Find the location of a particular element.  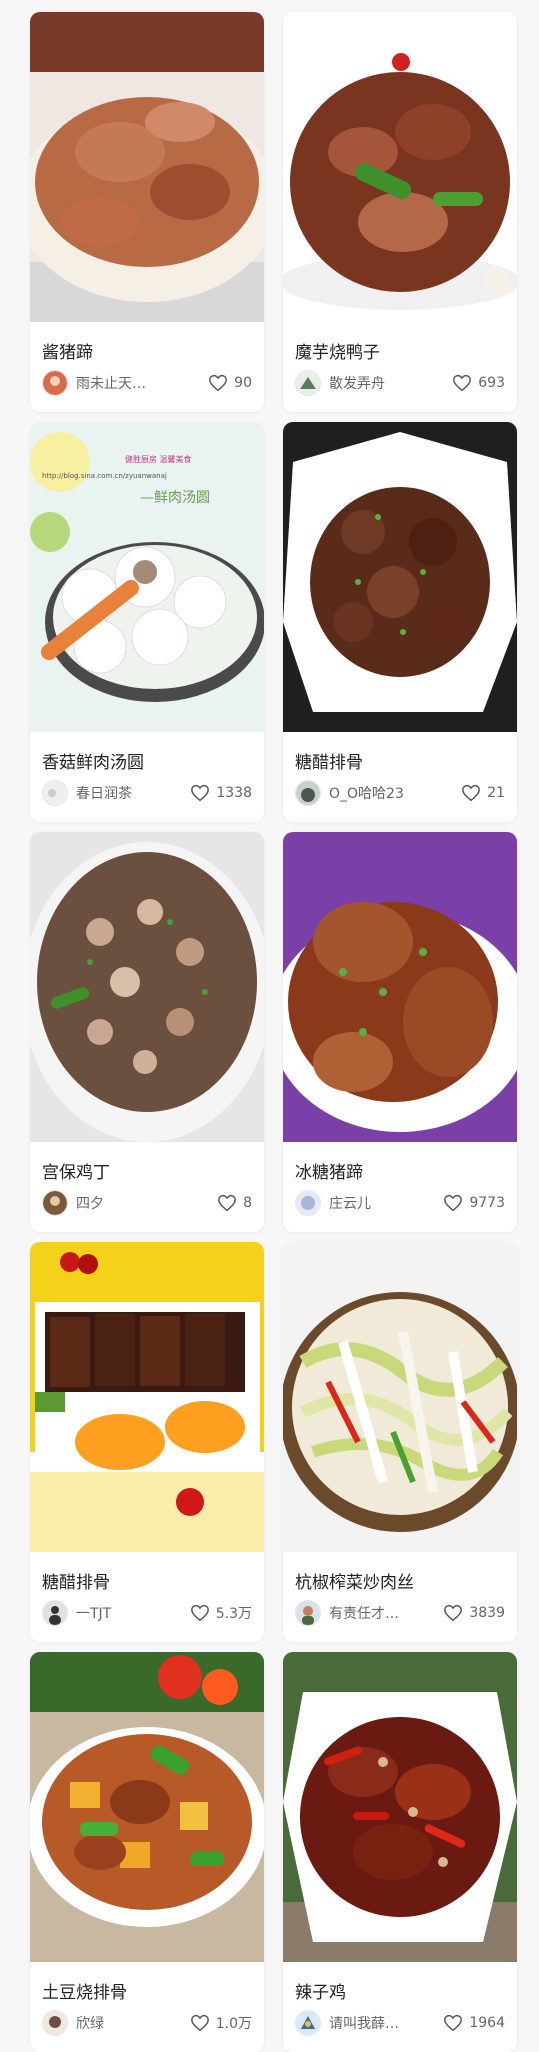

recipe-card: 酱猪蹄 雨未止天… 90 is located at coordinates (147, 212).